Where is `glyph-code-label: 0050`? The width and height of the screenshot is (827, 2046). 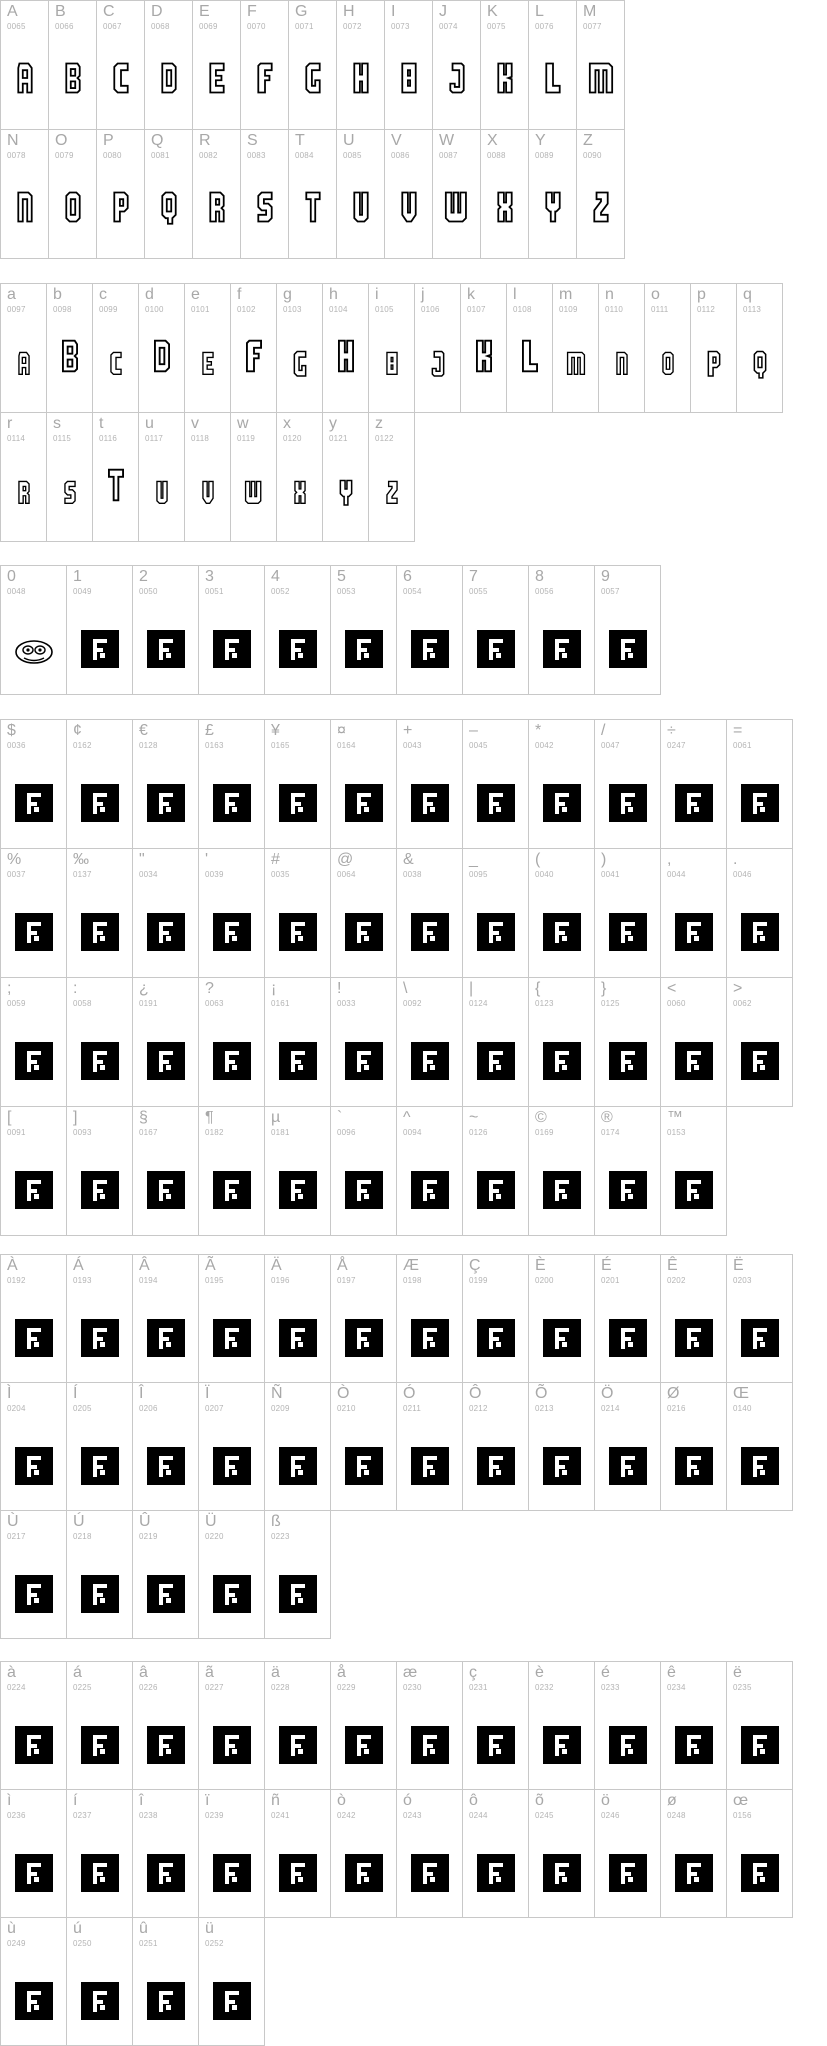 glyph-code-label: 0050 is located at coordinates (148, 591).